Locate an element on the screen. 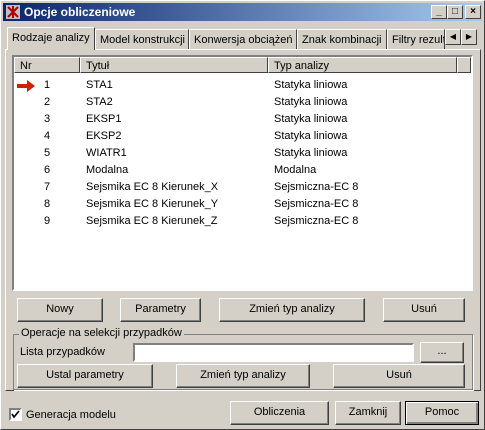 The height and width of the screenshot is (430, 485). tab-label: Model konstrukcji is located at coordinates (142, 40).